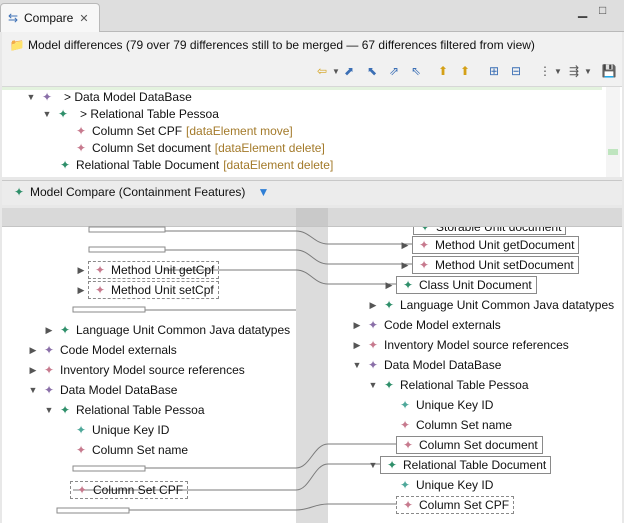 The image size is (624, 523). What do you see at coordinates (505, 245) in the screenshot?
I see `tree-label: Method Unit getDocument` at bounding box center [505, 245].